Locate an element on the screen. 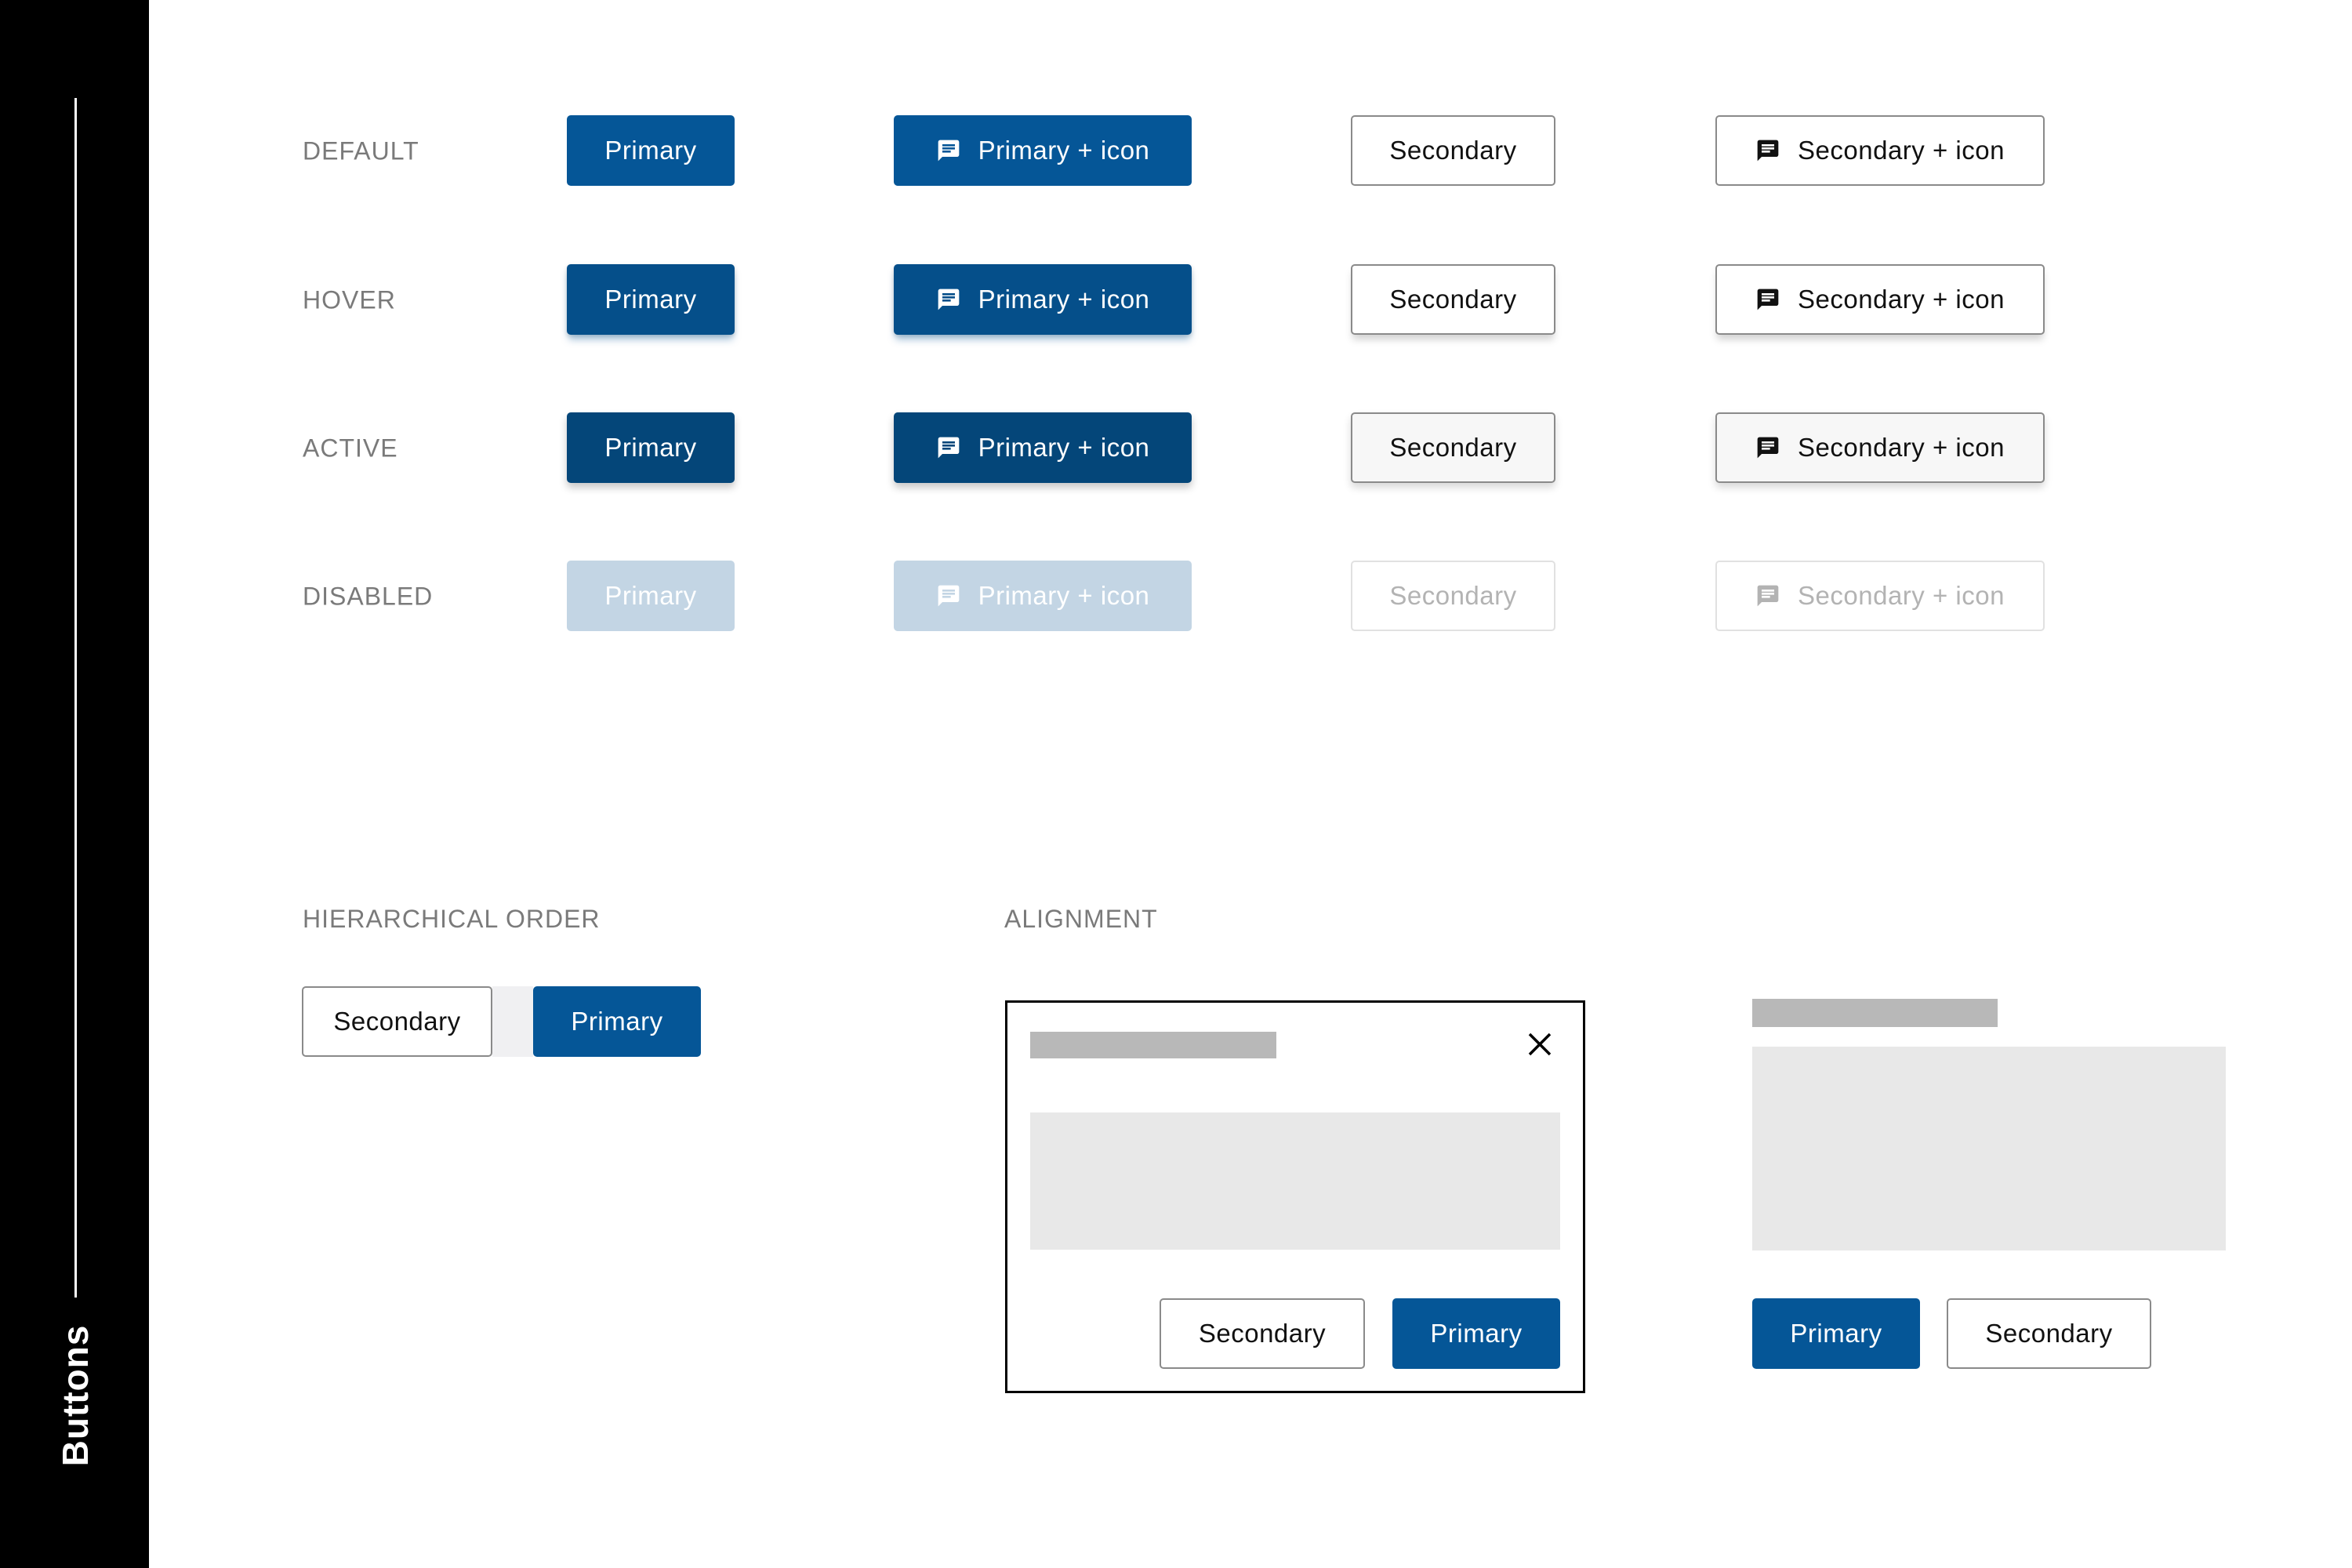  secondary-icon-button-disabled: Secondary + icon is located at coordinates (1880, 596).